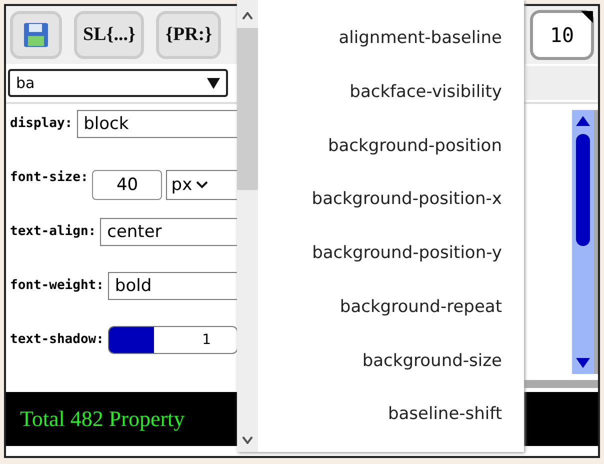 This screenshot has height=464, width=604. Describe the element at coordinates (206, 340) in the screenshot. I see `slider-value: 1` at that location.